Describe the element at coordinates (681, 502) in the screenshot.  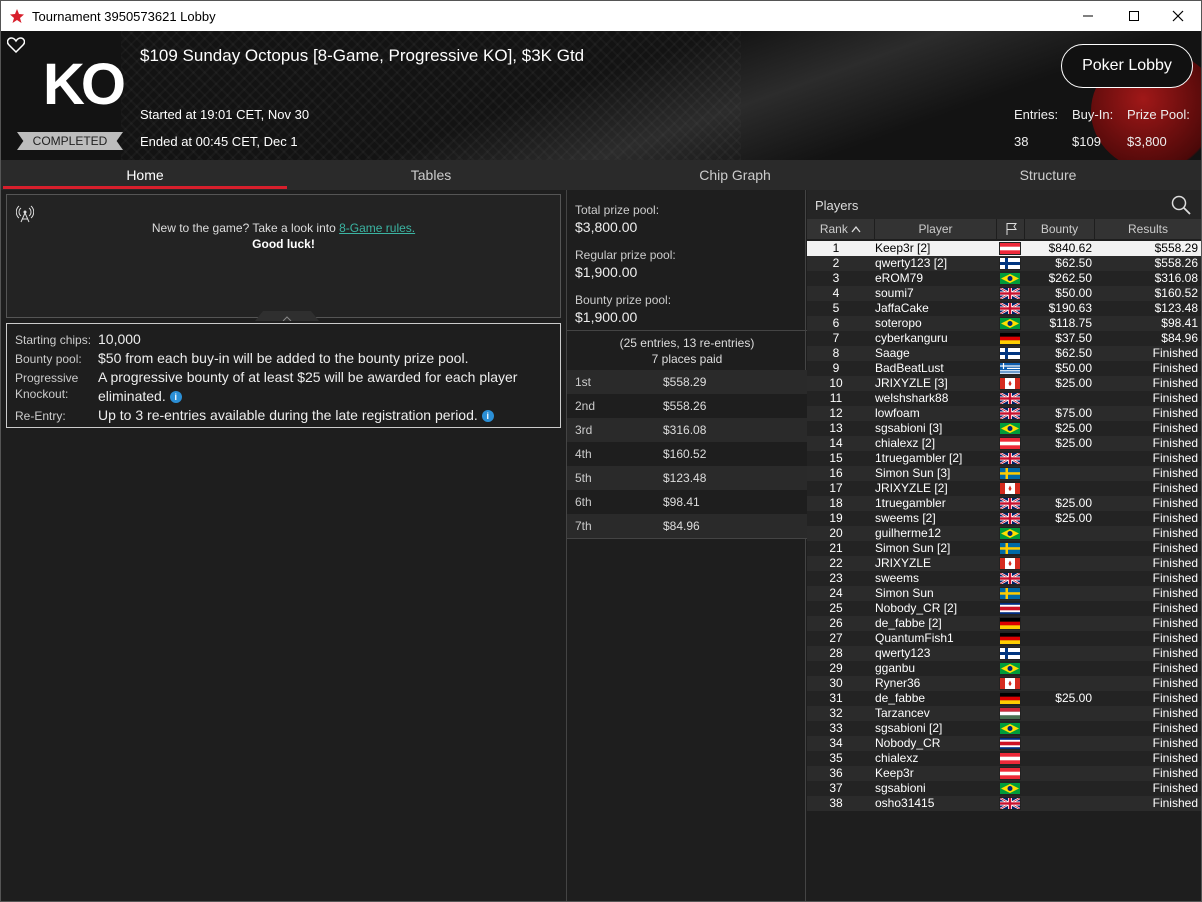
I see `payout-amount: $98.41` at that location.